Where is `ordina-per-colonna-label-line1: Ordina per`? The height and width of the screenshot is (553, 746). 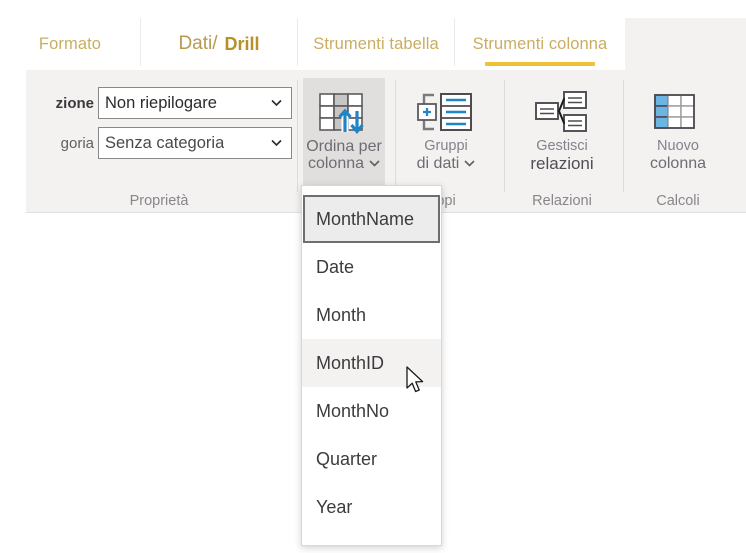 ordina-per-colonna-label-line1: Ordina per is located at coordinates (344, 146).